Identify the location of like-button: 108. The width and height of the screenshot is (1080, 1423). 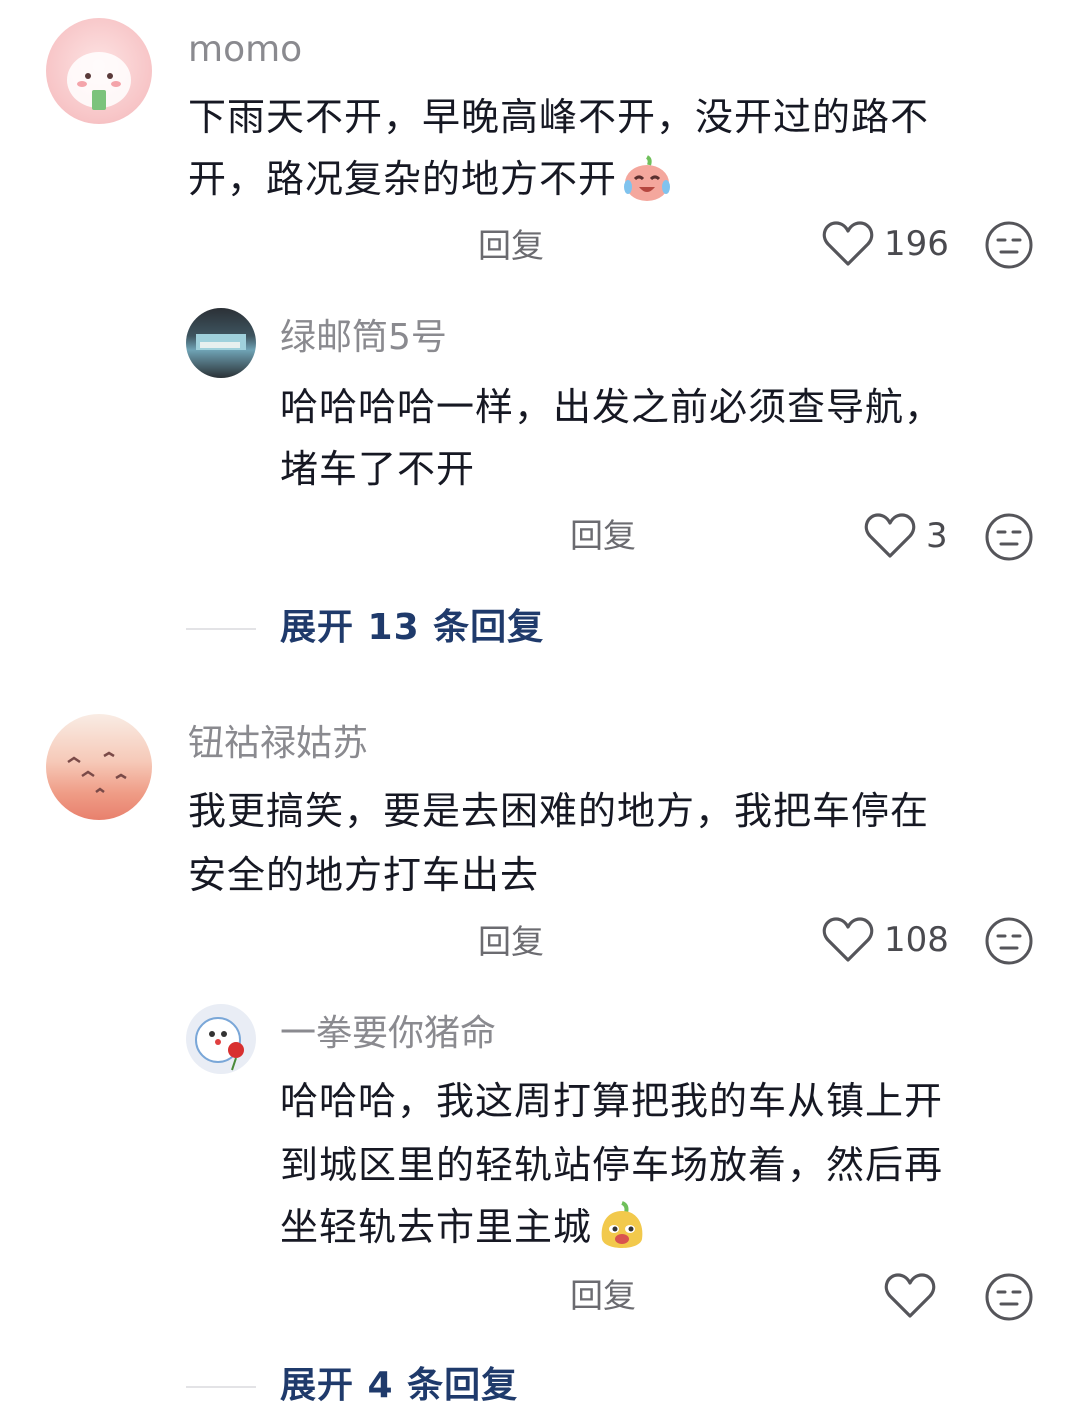
(885, 940).